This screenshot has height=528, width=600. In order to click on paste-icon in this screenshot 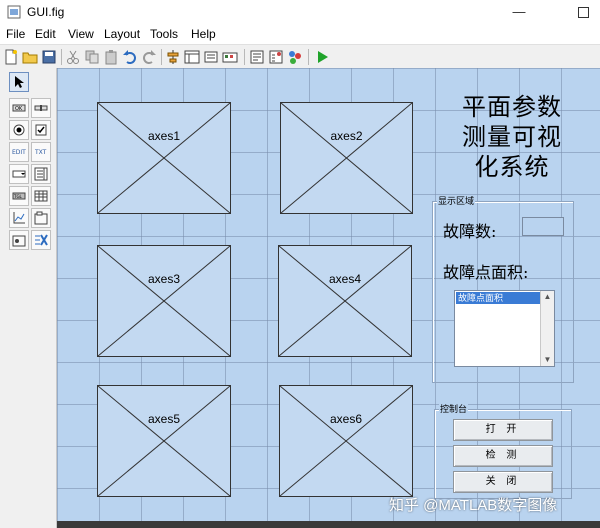, I will do `click(111, 57)`.